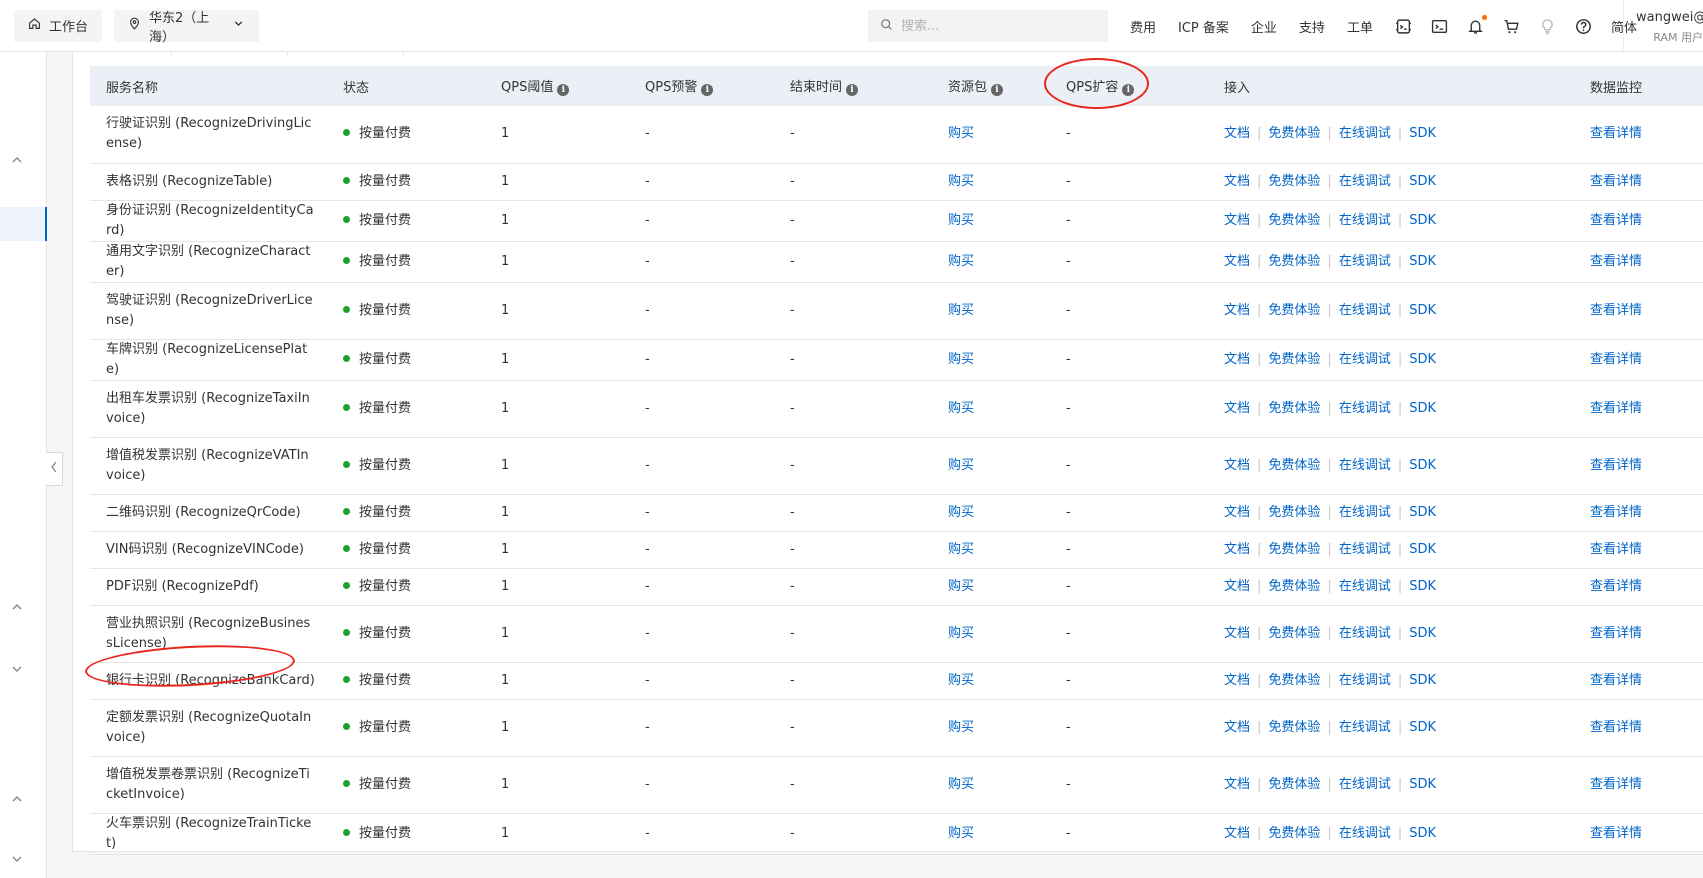 Image resolution: width=1703 pixels, height=878 pixels. I want to click on icp-link: ICP 备案, so click(1203, 26).